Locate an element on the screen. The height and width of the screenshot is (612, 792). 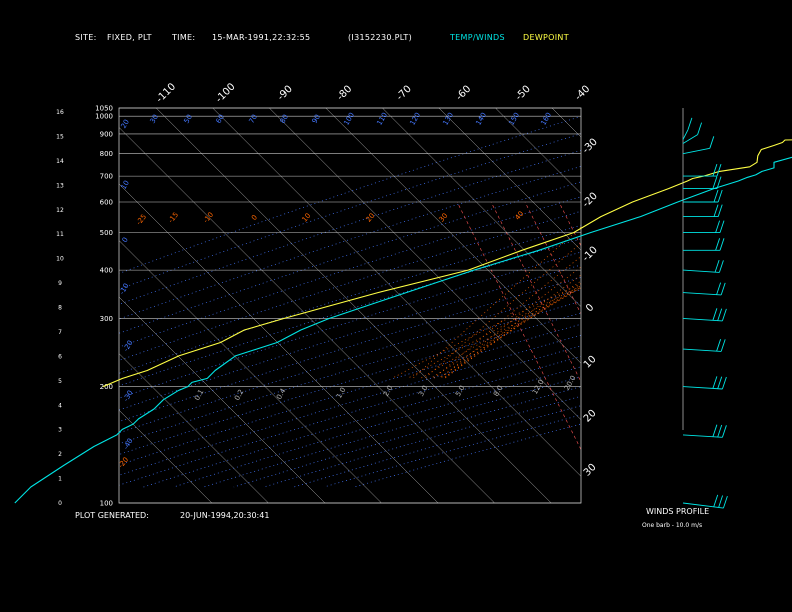
mixing-ratio-label: 0.1 is located at coordinates (199, 395).